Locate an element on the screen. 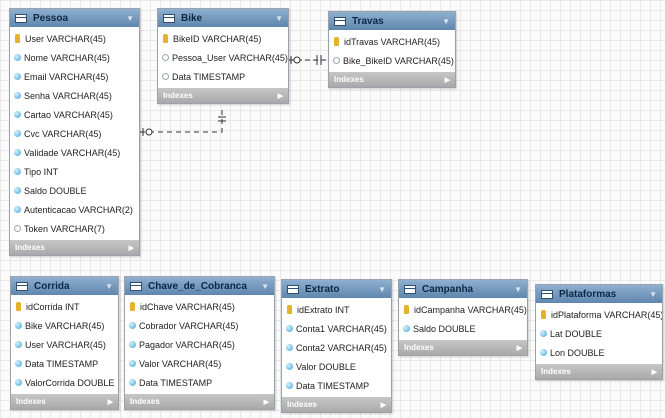  table-header: Campanha ▼ is located at coordinates (463, 289).